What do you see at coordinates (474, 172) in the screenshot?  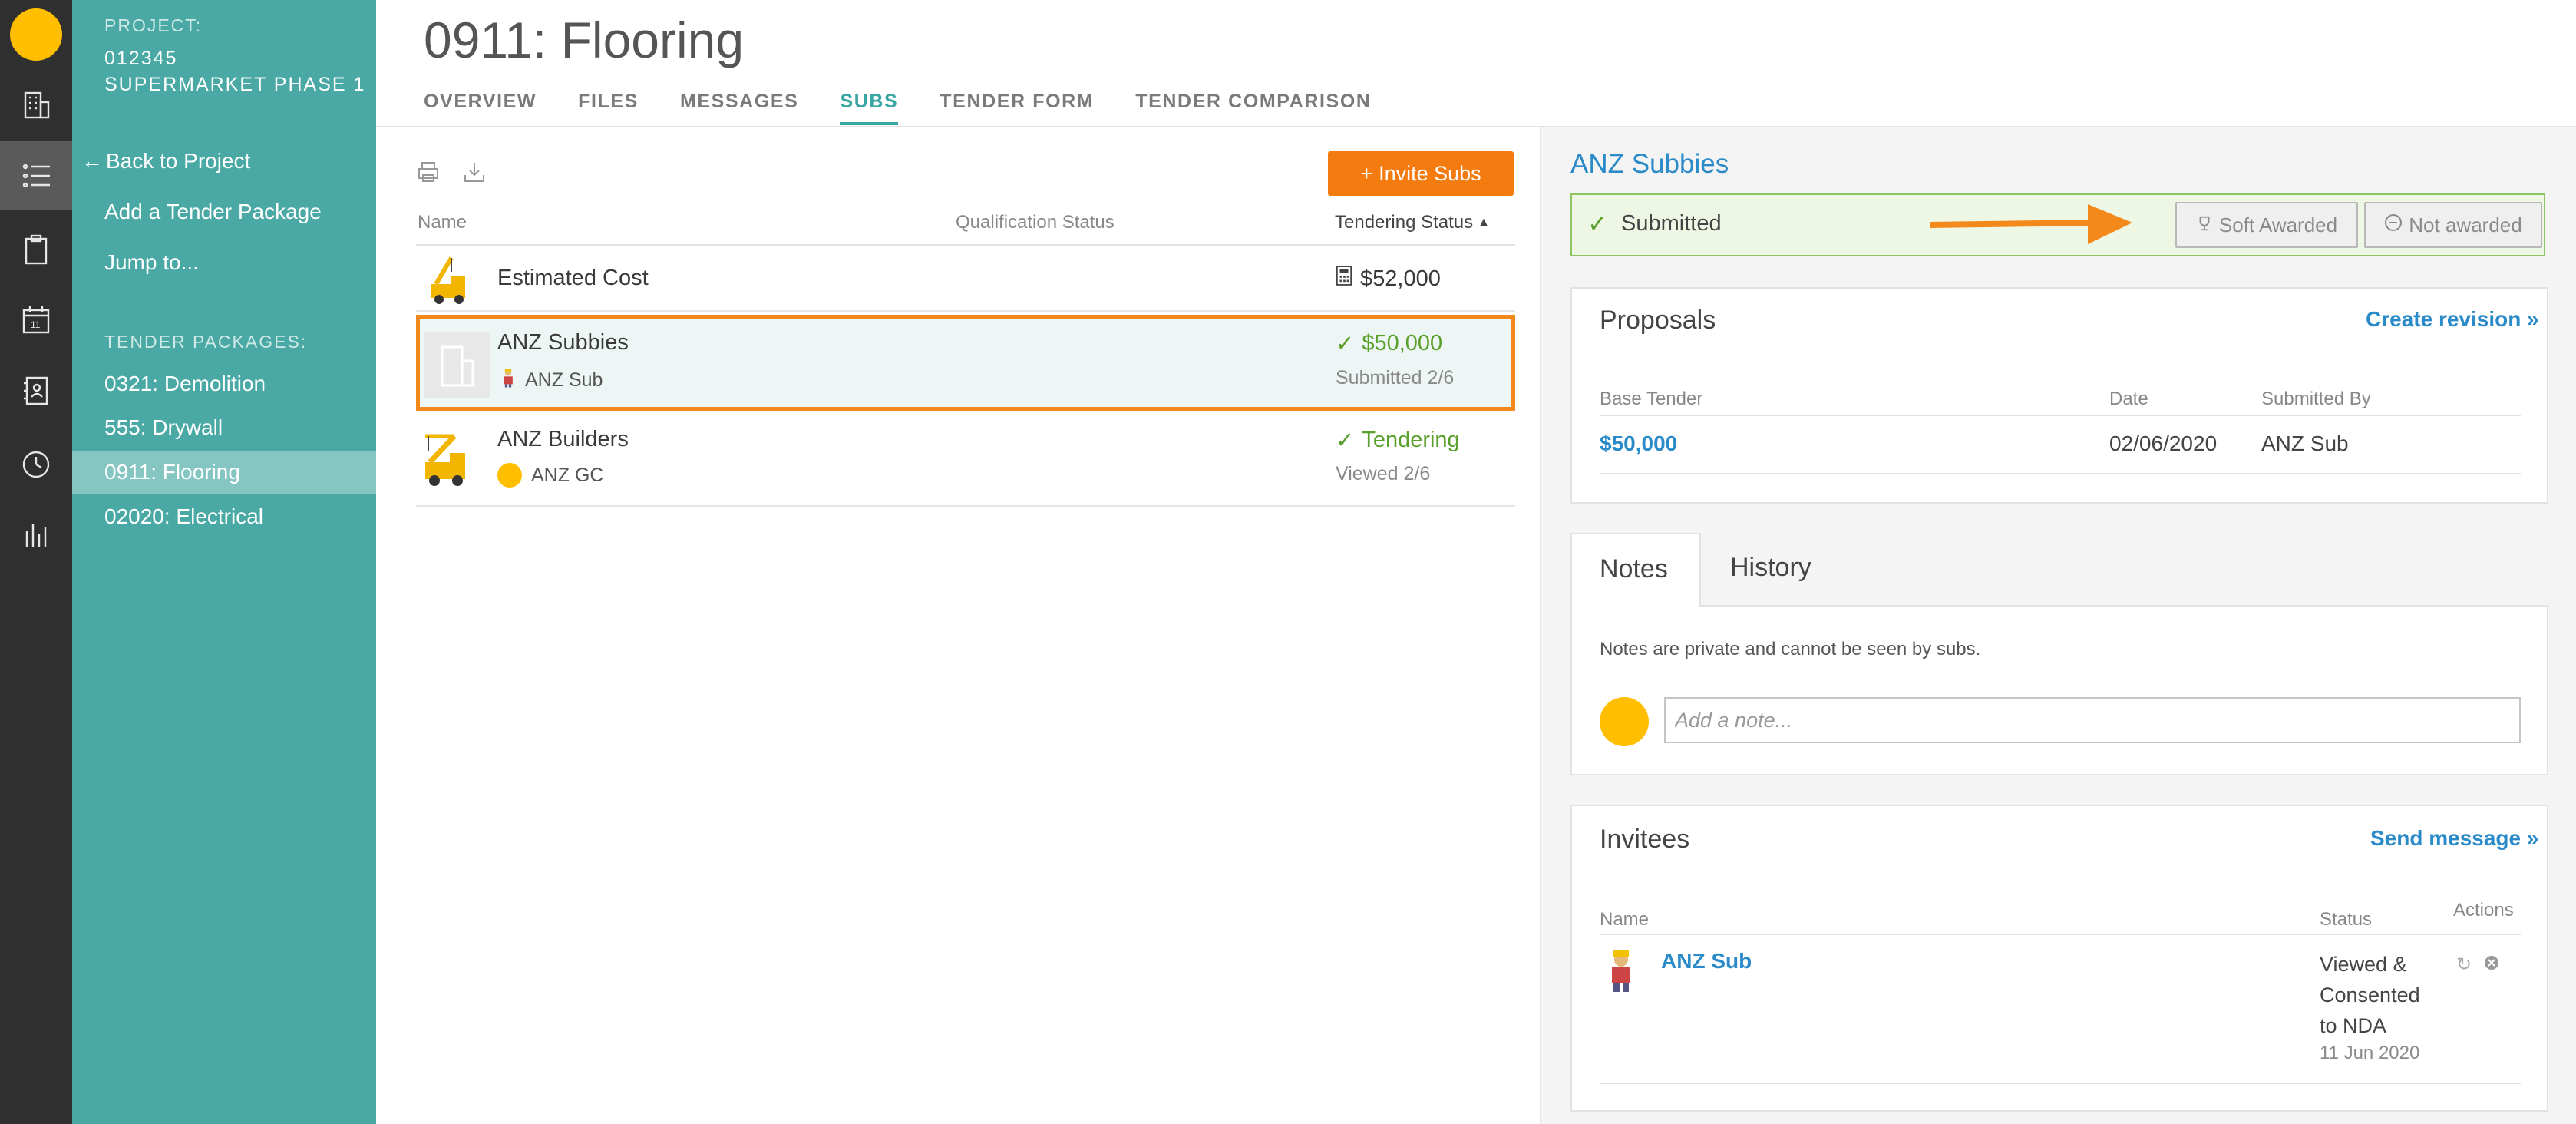 I see `download-icon` at bounding box center [474, 172].